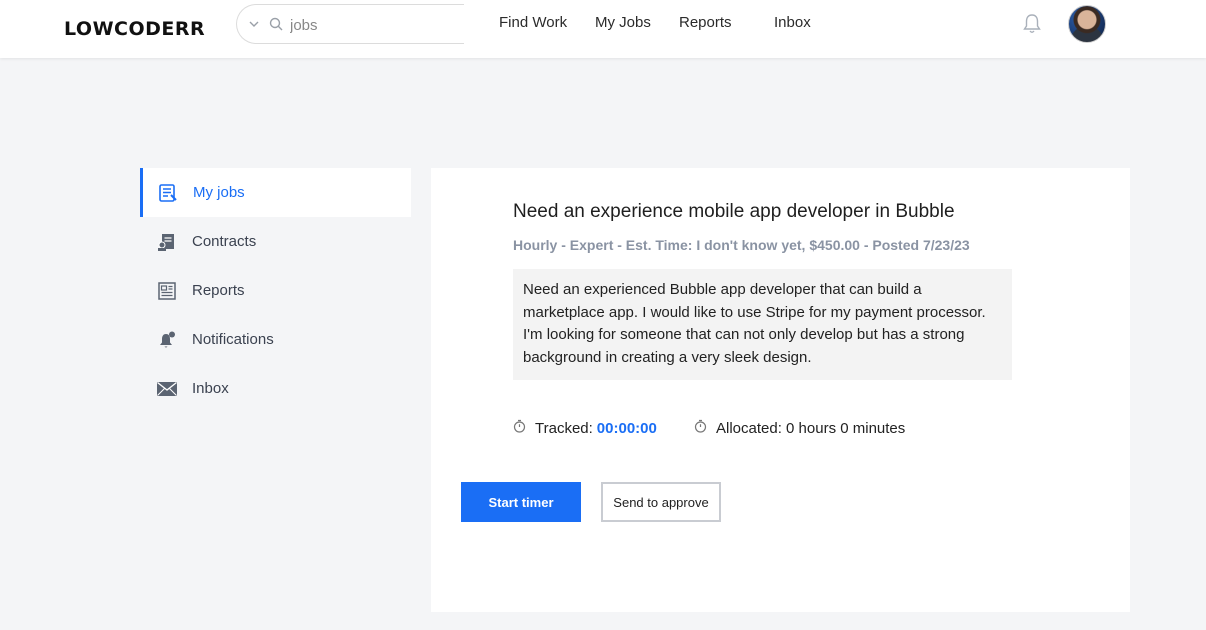  What do you see at coordinates (275, 192) in the screenshot?
I see `sidebar-item-my-jobs: My jobs` at bounding box center [275, 192].